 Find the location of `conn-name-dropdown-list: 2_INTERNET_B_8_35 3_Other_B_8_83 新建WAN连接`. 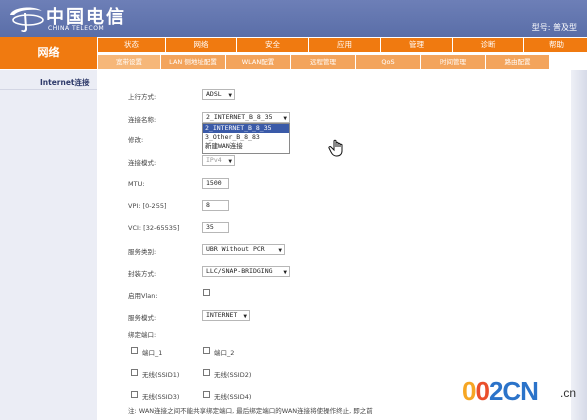

conn-name-dropdown-list: 2_INTERNET_B_8_35 3_Other_B_8_83 新建WAN连接 is located at coordinates (246, 138).